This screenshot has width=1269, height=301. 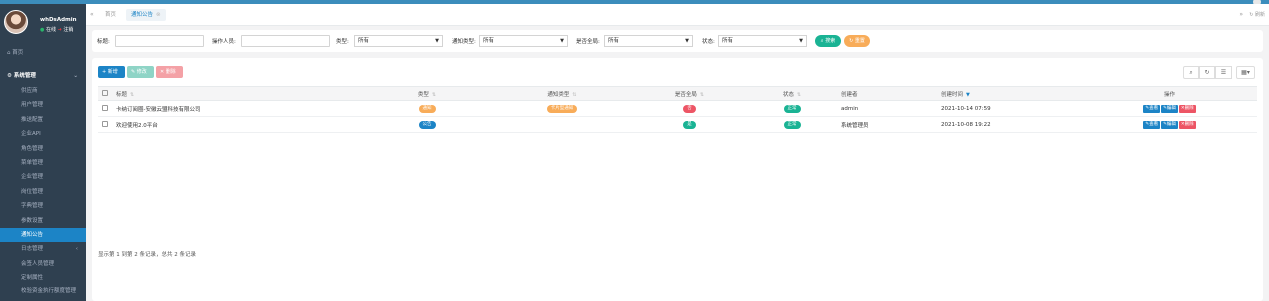 I want to click on sidebar-item-home: ⌂ 首页, so click(x=43, y=53).